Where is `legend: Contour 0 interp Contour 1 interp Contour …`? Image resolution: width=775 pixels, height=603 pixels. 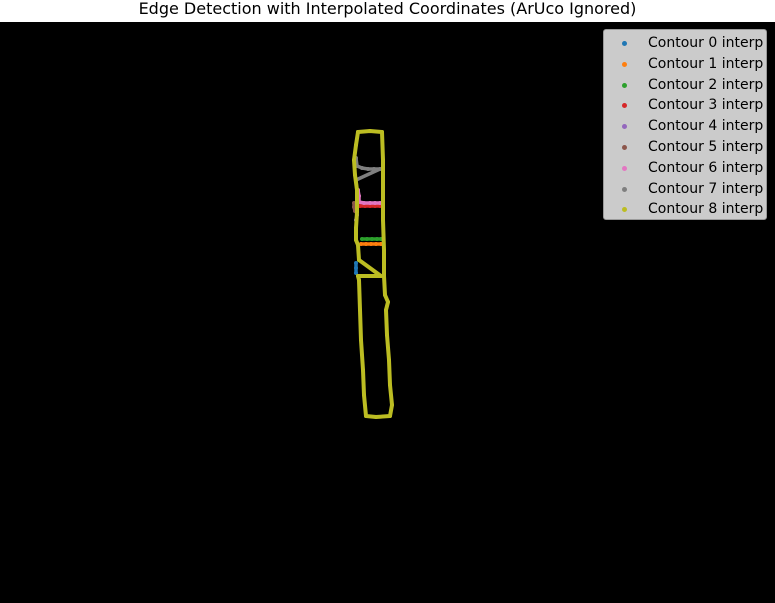
legend: Contour 0 interp Contour 1 interp Contour … is located at coordinates (685, 124).